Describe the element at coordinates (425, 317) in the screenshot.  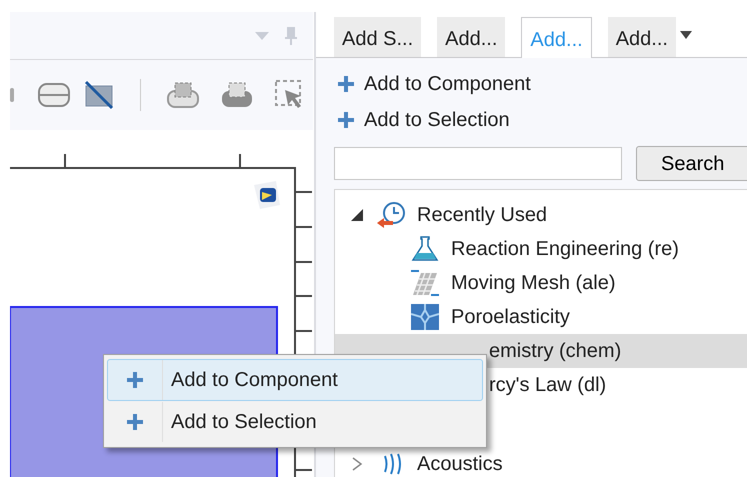
I see `porous-icon` at that location.